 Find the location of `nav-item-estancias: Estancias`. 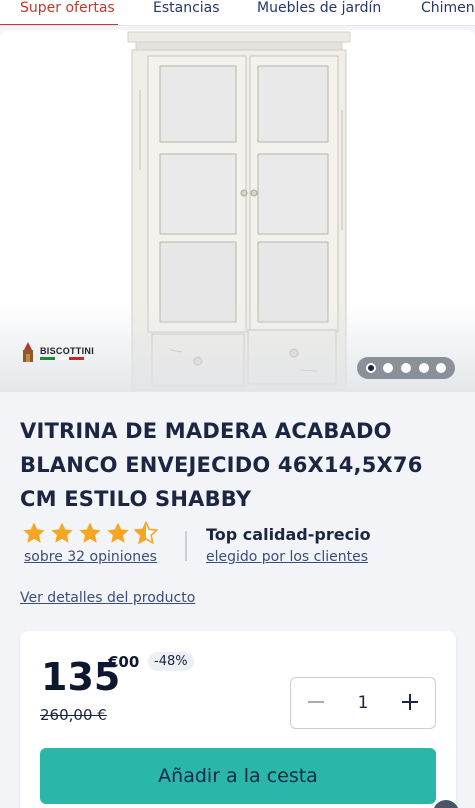

nav-item-estancias: Estancias is located at coordinates (186, 8).